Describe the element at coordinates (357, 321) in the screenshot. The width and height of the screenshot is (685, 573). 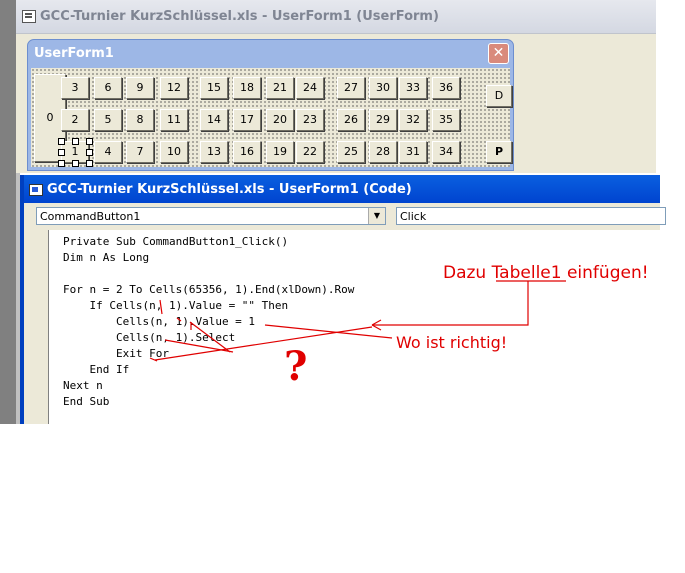
I see `annotation-overlay` at that location.